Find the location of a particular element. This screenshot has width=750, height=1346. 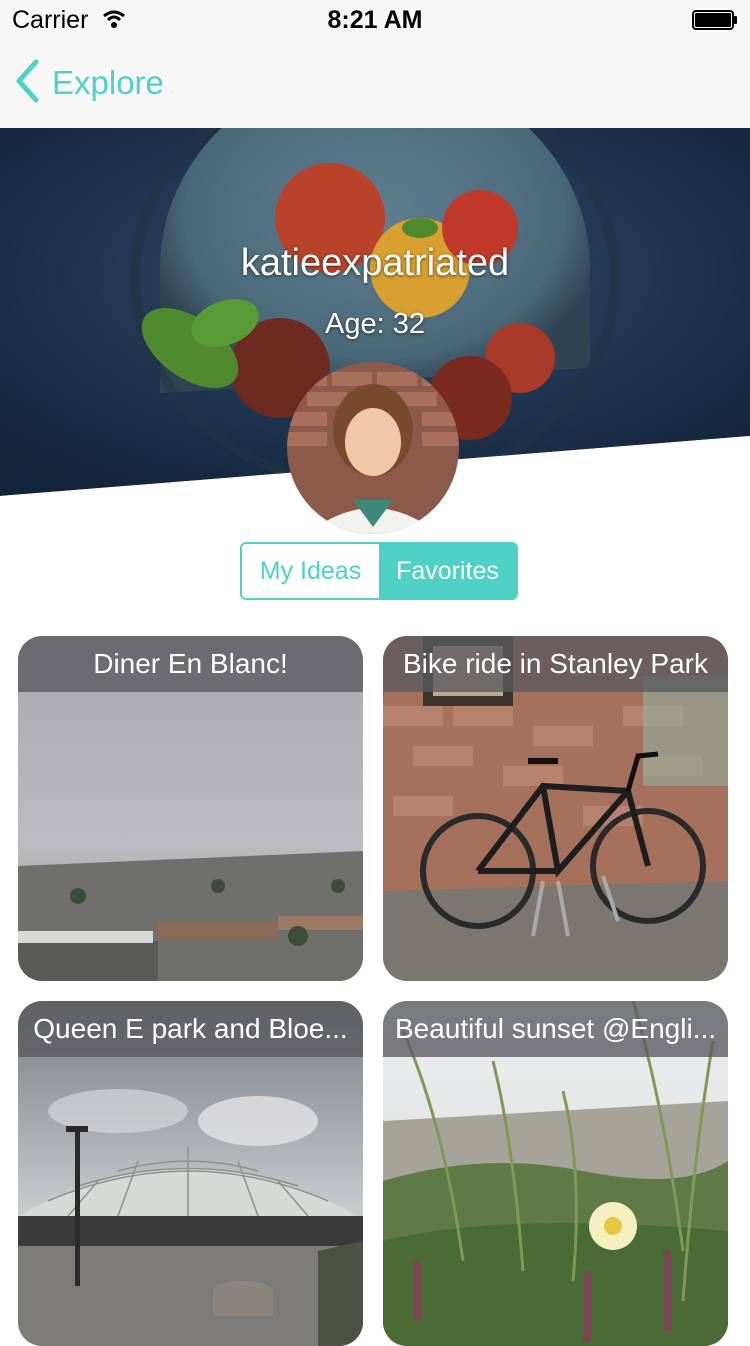

profile-username: katieexpatriated is located at coordinates (375, 263).